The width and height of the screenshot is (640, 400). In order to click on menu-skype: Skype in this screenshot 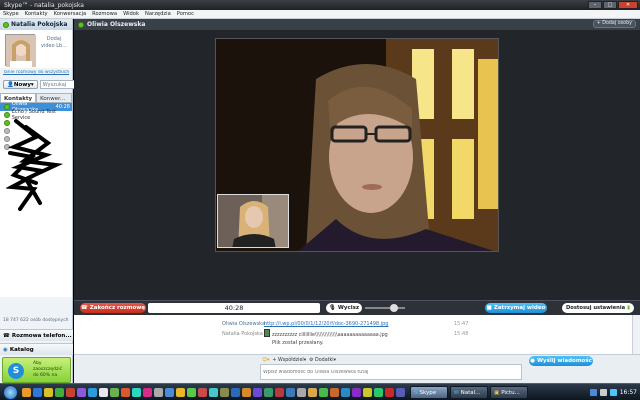, I will do `click(11, 14)`.